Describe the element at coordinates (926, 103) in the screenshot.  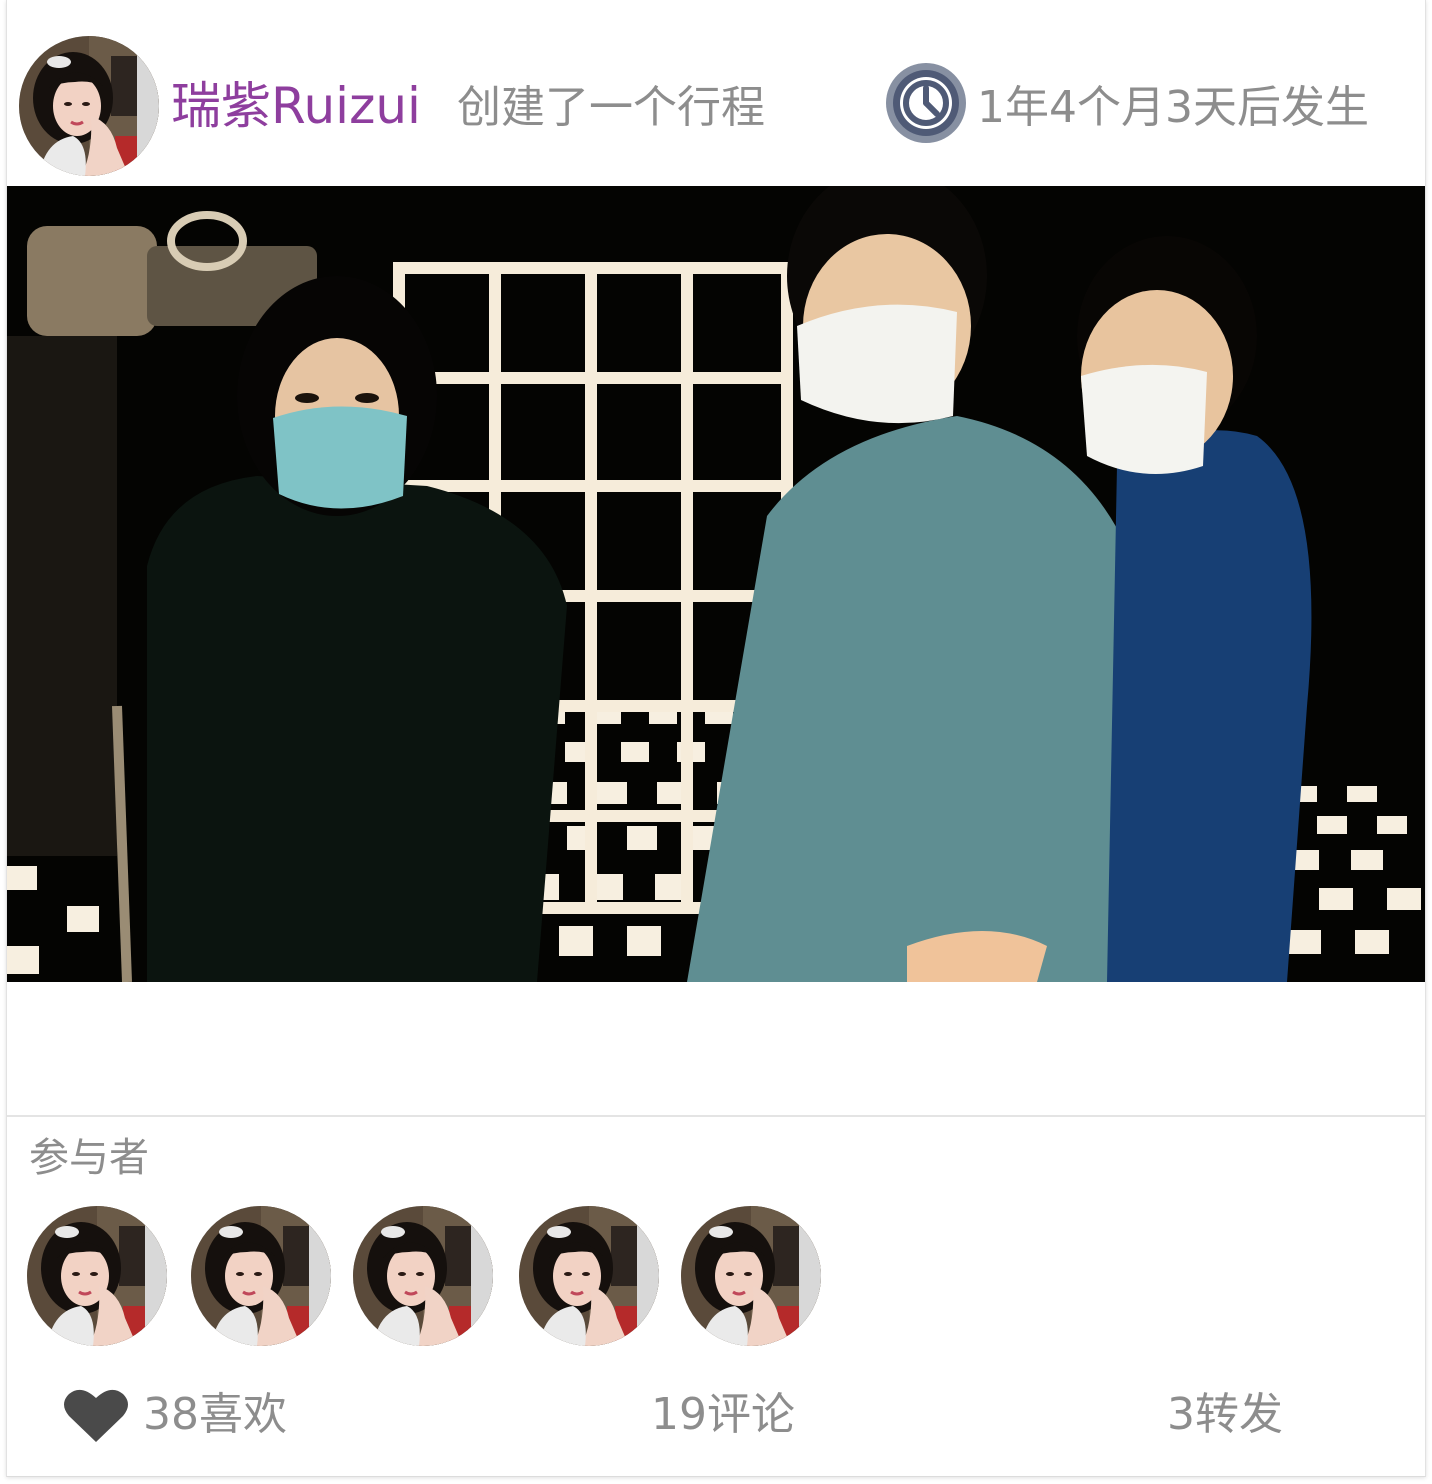
I see `clock-icon` at that location.